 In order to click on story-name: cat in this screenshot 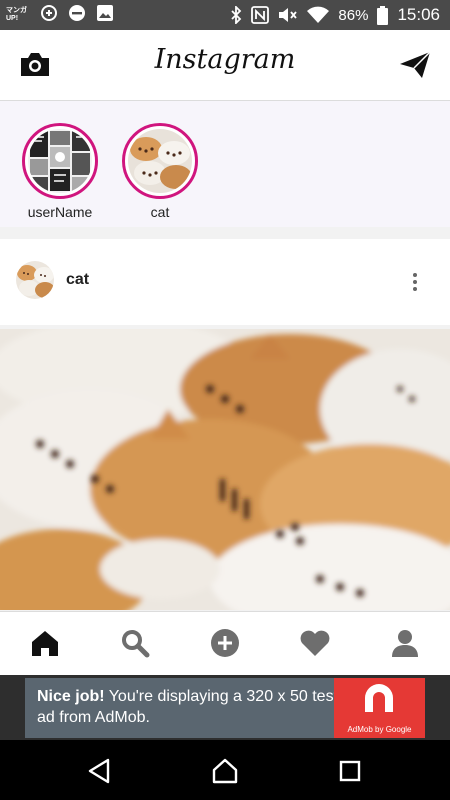, I will do `click(160, 212)`.